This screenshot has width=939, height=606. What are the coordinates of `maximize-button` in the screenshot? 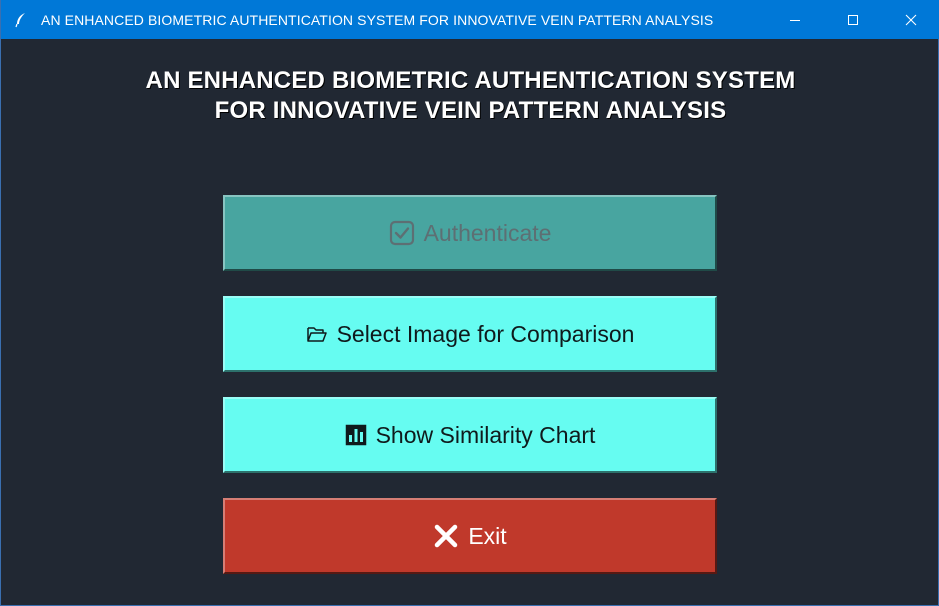 It's located at (853, 19).